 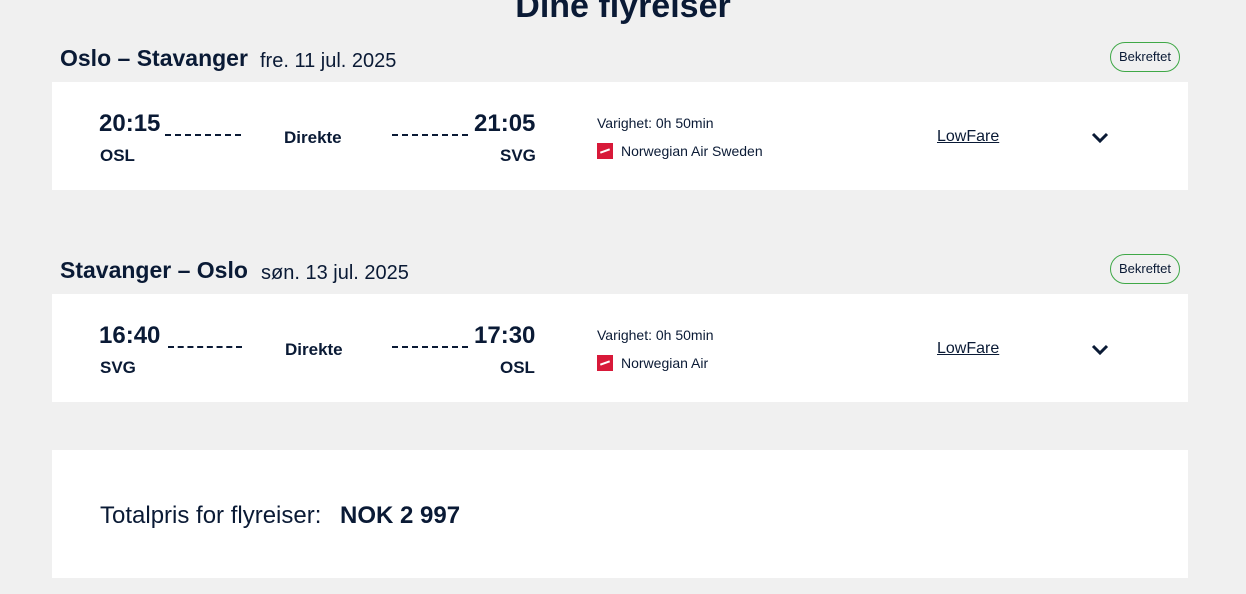 What do you see at coordinates (692, 151) in the screenshot?
I see `airline-name: Norwegian Air Sweden` at bounding box center [692, 151].